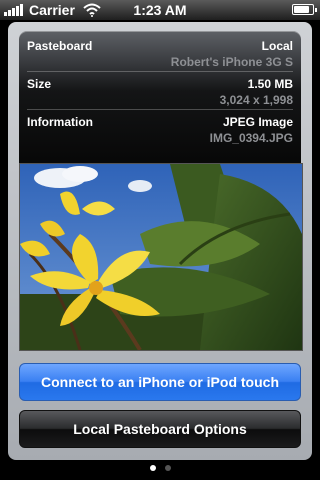 This screenshot has height=480, width=320. Describe the element at coordinates (256, 100) in the screenshot. I see `size-dimensions: 3,024 x 1,998` at that location.